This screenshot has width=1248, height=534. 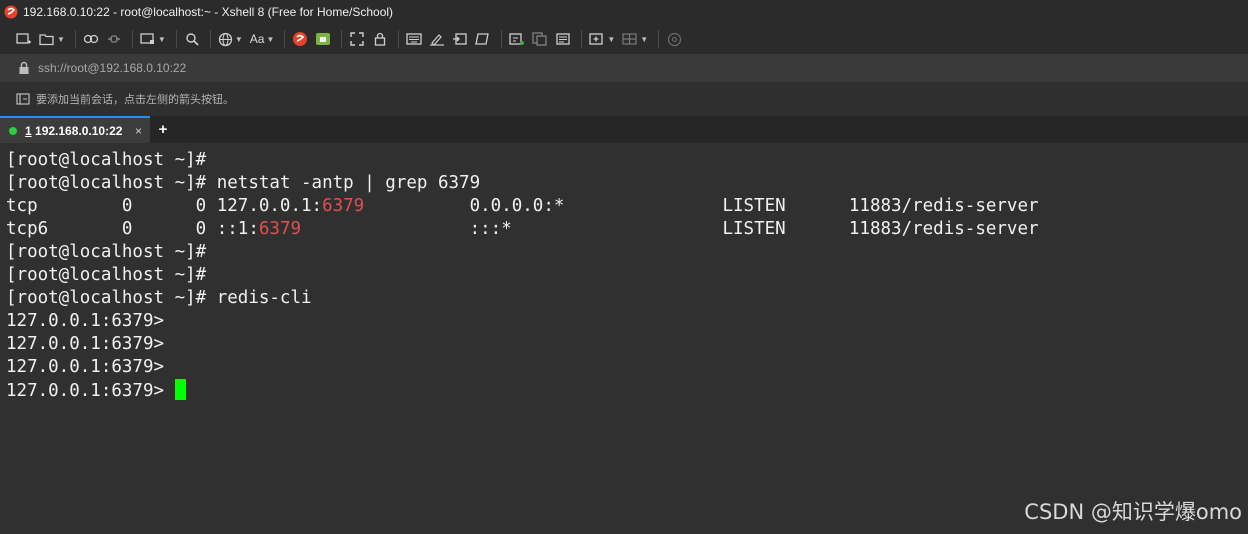 What do you see at coordinates (230, 39) in the screenshot?
I see `globe-icon: ▼` at bounding box center [230, 39].